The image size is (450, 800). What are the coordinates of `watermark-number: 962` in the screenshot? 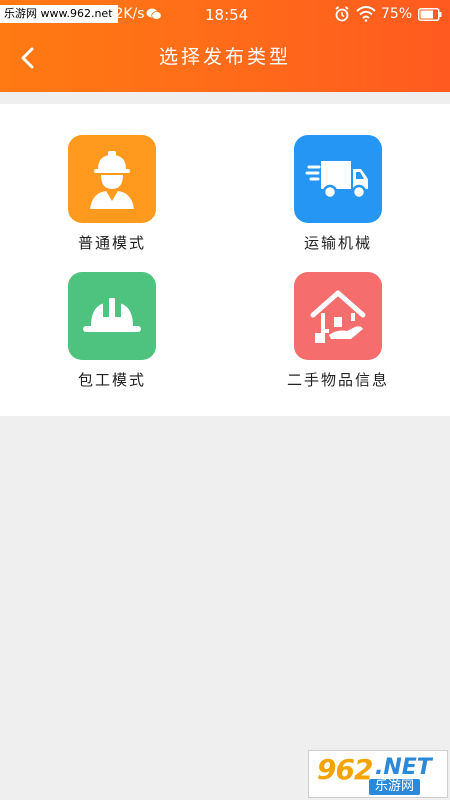 It's located at (345, 769).